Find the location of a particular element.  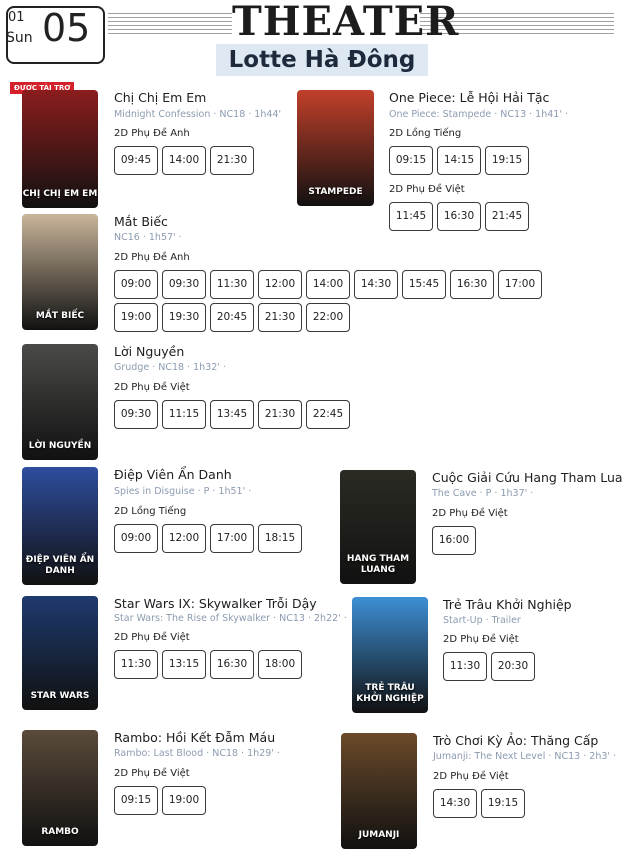

showtime-button: 09:45 is located at coordinates (136, 160).